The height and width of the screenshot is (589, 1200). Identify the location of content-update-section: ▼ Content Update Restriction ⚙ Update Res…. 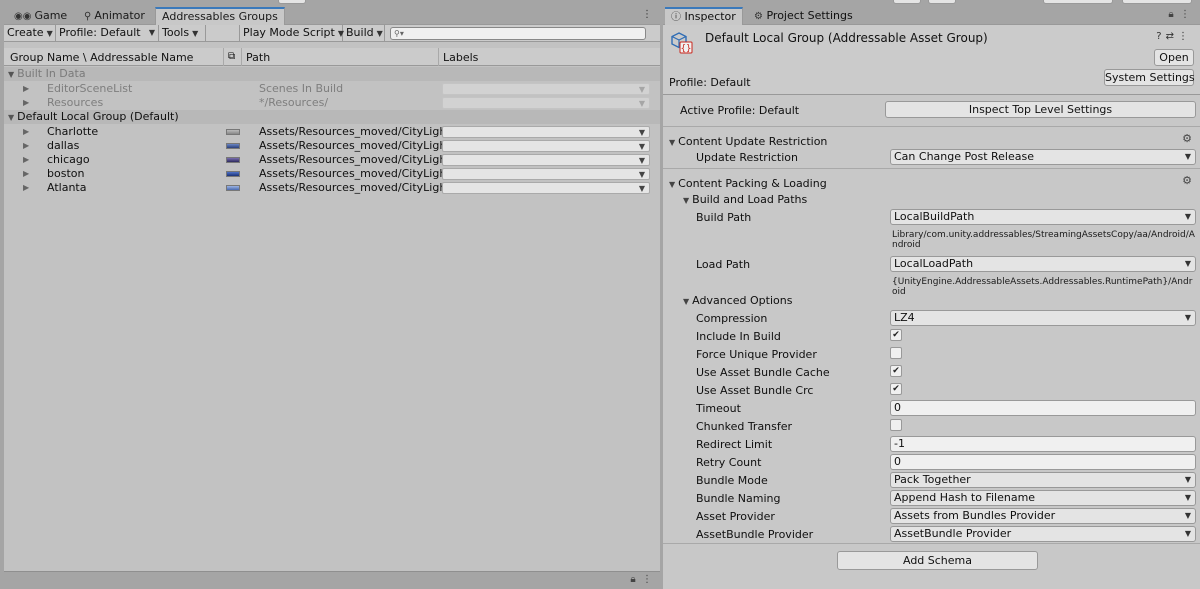
(931, 147).